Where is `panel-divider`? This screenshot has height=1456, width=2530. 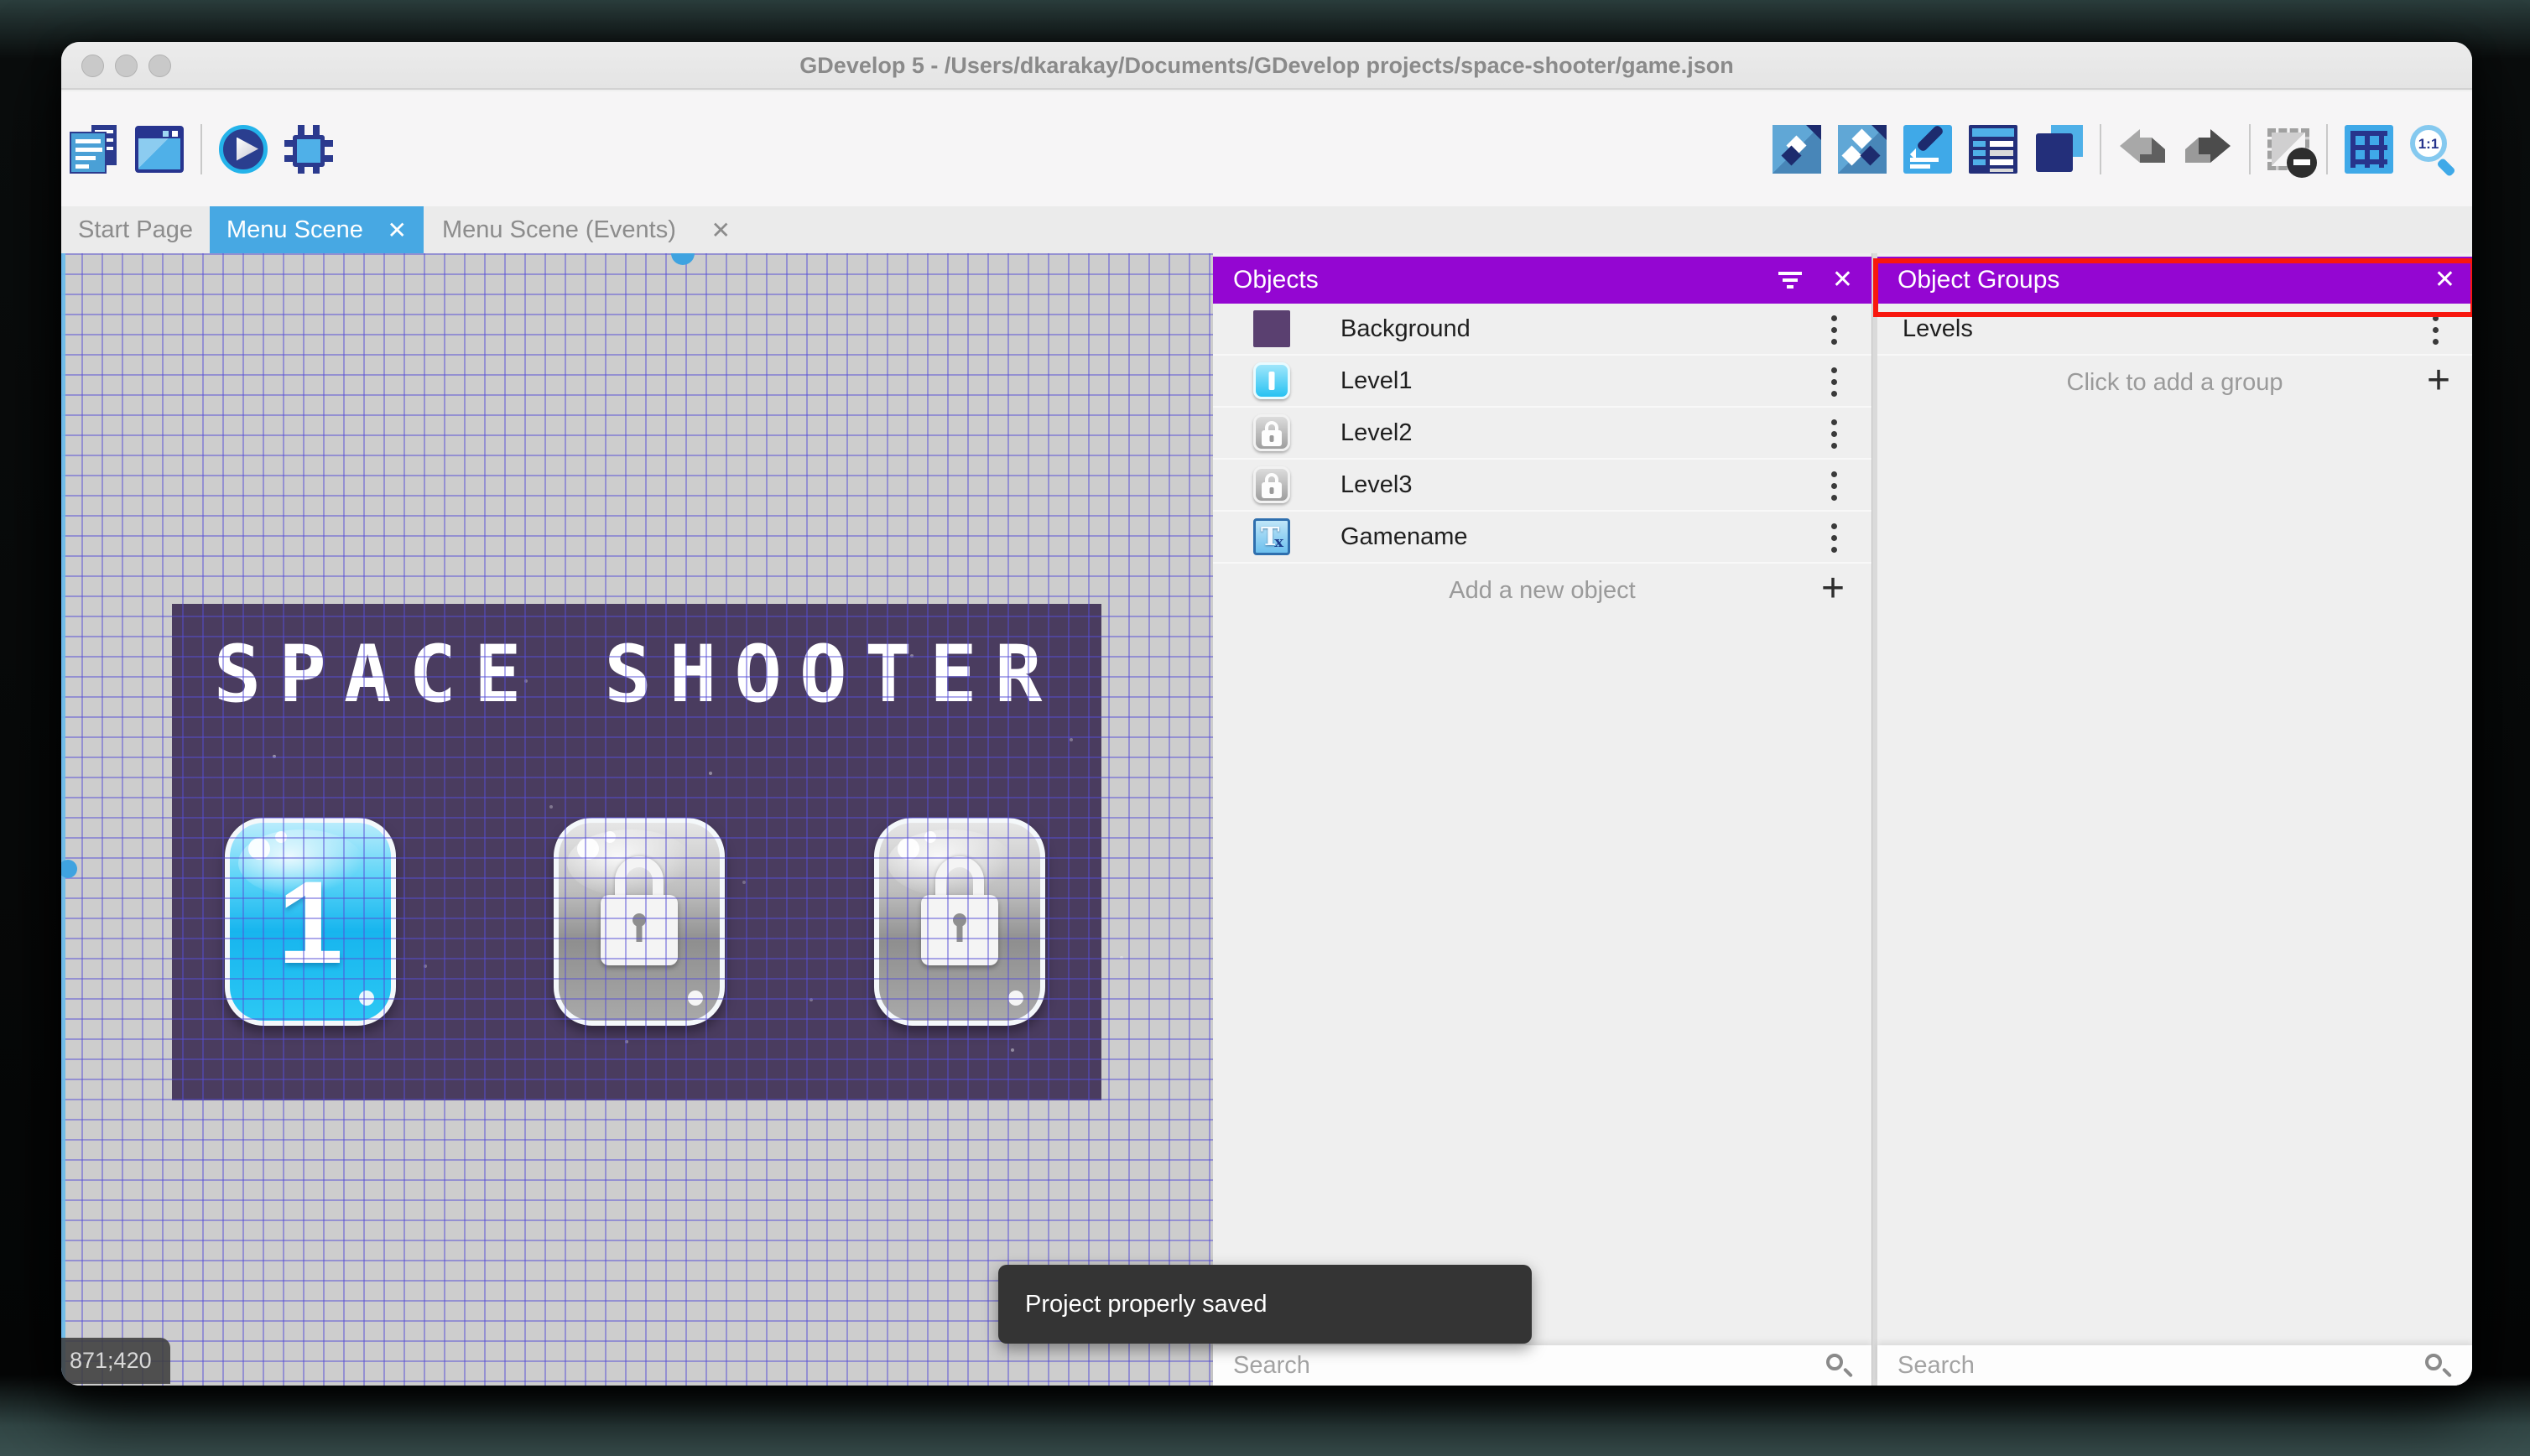
panel-divider is located at coordinates (1874, 819).